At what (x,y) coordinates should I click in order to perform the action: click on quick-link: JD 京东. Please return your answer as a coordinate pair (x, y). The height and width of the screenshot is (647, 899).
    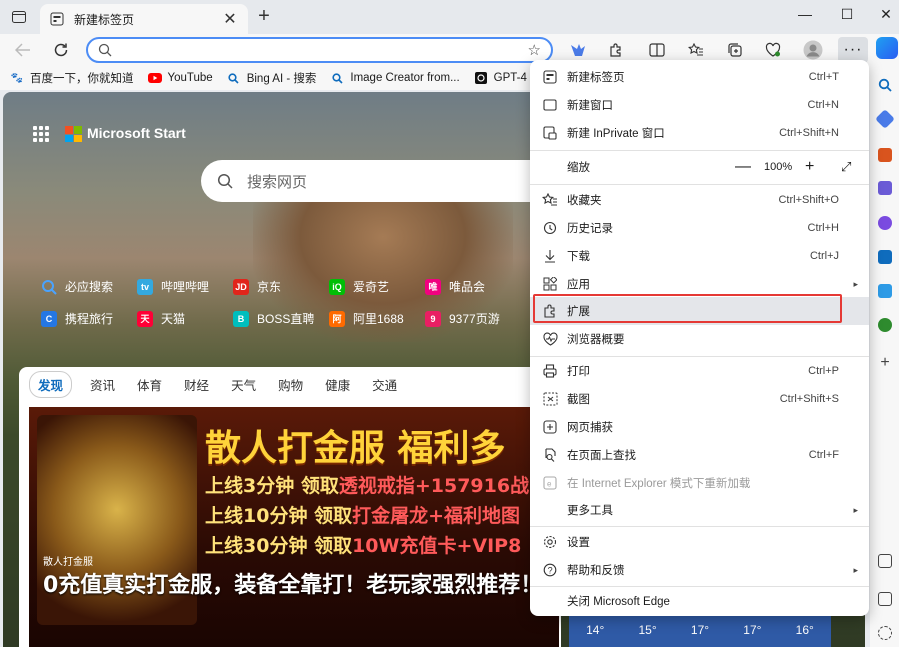
    Looking at the image, I should click on (281, 286).